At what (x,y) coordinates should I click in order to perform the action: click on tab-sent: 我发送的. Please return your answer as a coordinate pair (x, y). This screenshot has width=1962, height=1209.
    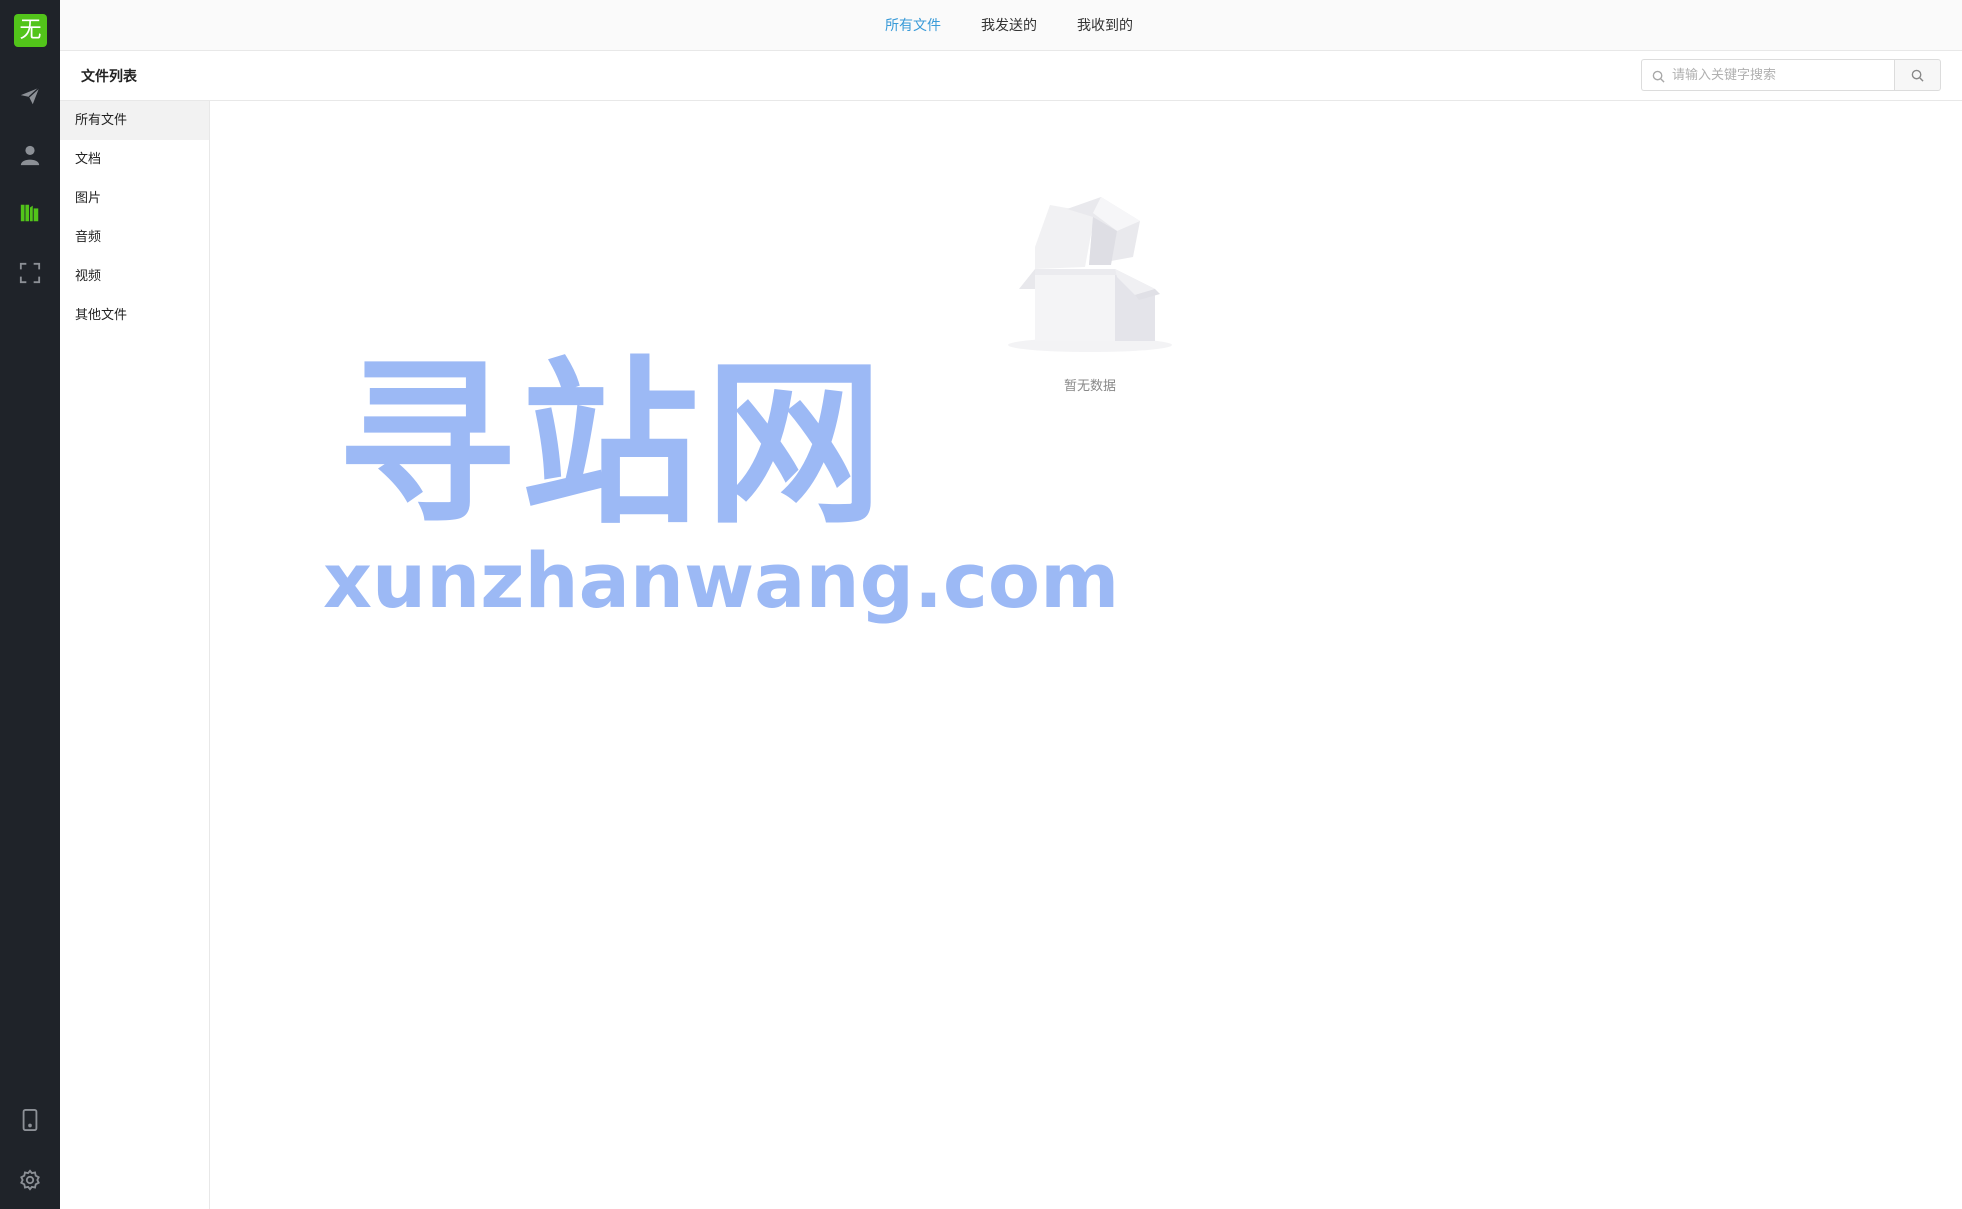
    Looking at the image, I should click on (1009, 25).